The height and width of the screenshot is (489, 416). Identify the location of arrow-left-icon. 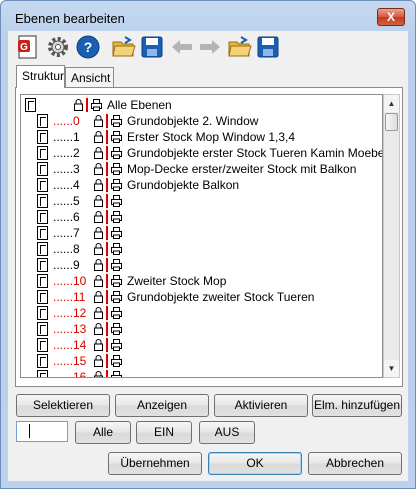
(182, 47).